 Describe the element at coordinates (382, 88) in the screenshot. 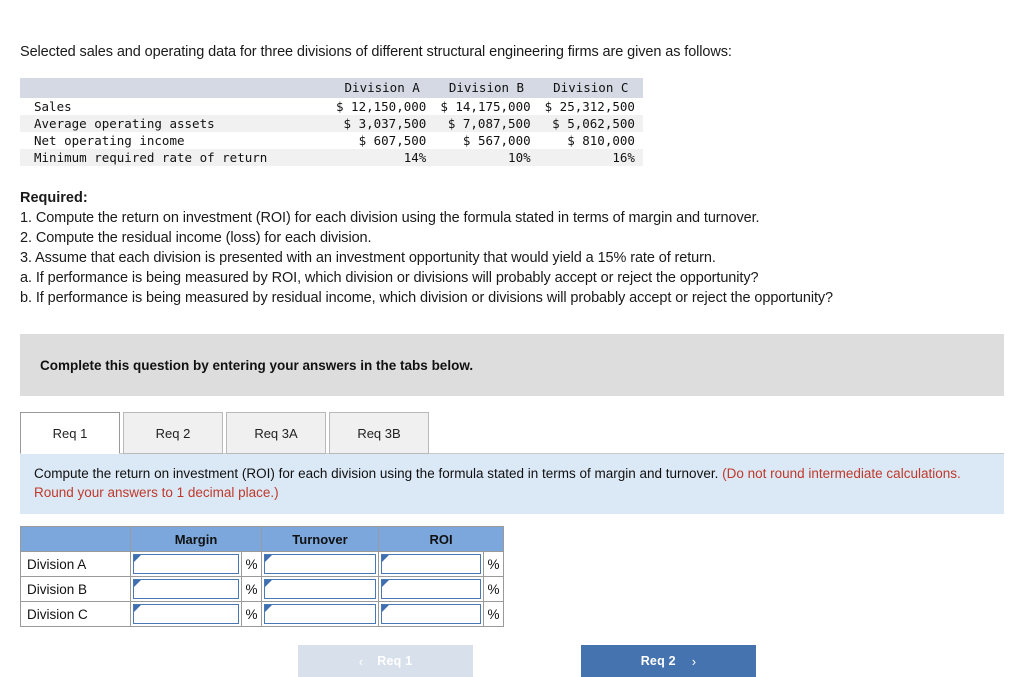

I see `data-table-header-division-a: Division A` at that location.